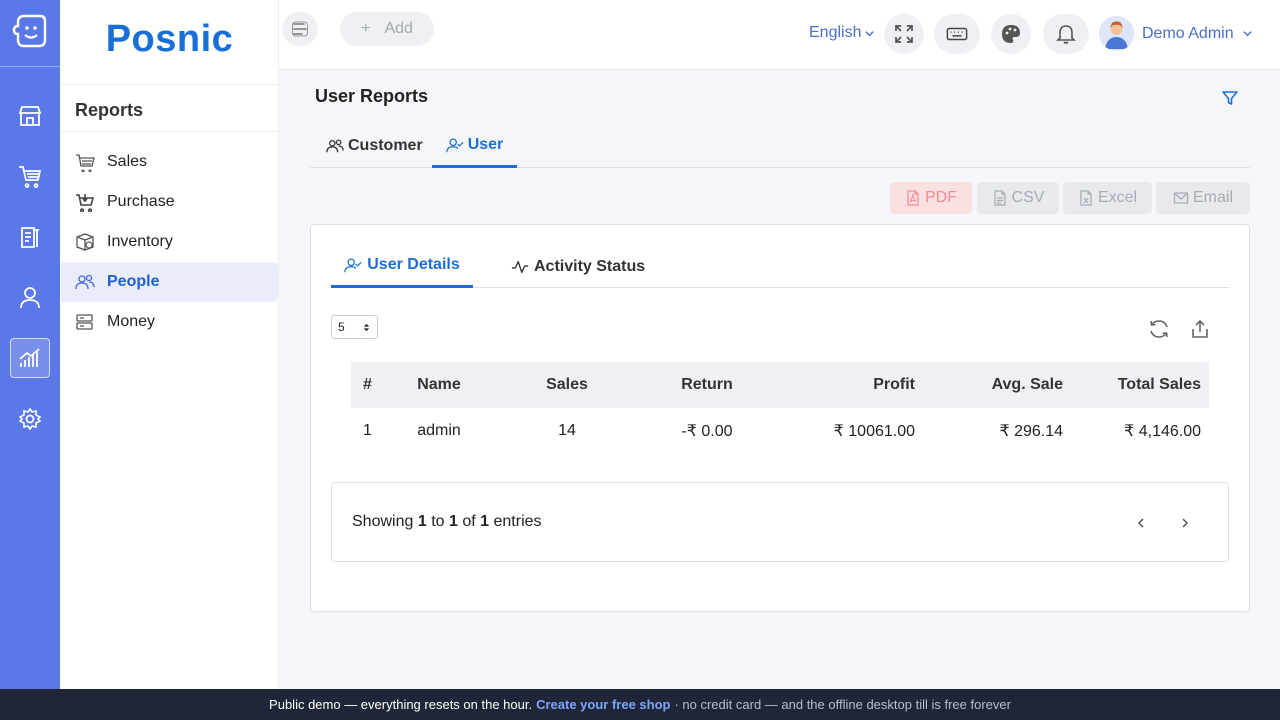 The width and height of the screenshot is (1280, 720). Describe the element at coordinates (398, 28) in the screenshot. I see `add-label: Add` at that location.